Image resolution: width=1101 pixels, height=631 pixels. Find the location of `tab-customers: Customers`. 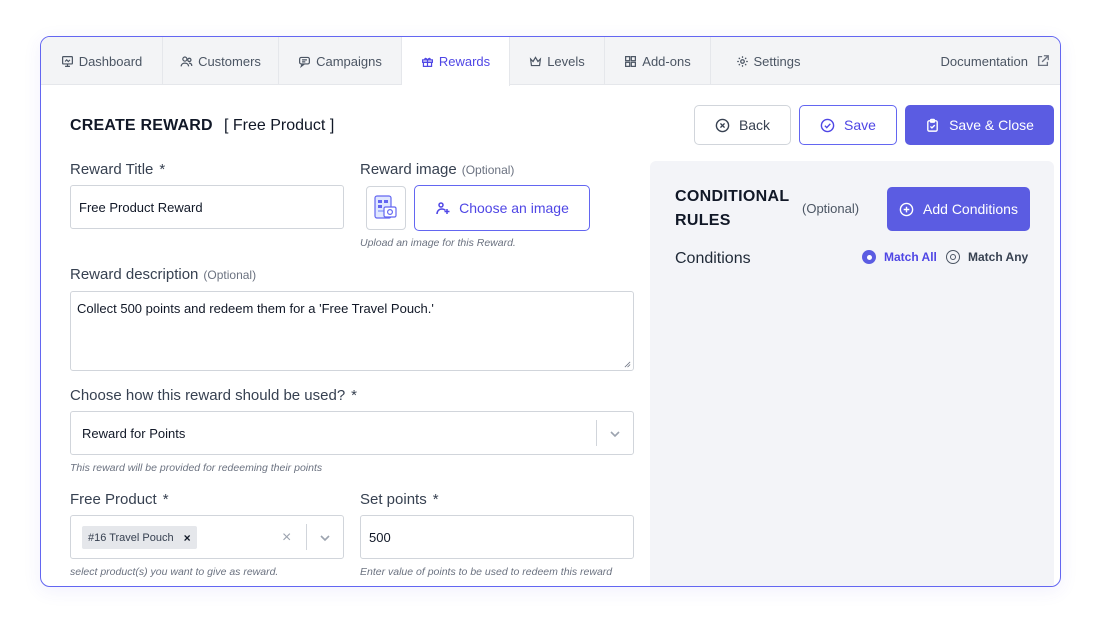

tab-customers: Customers is located at coordinates (221, 61).